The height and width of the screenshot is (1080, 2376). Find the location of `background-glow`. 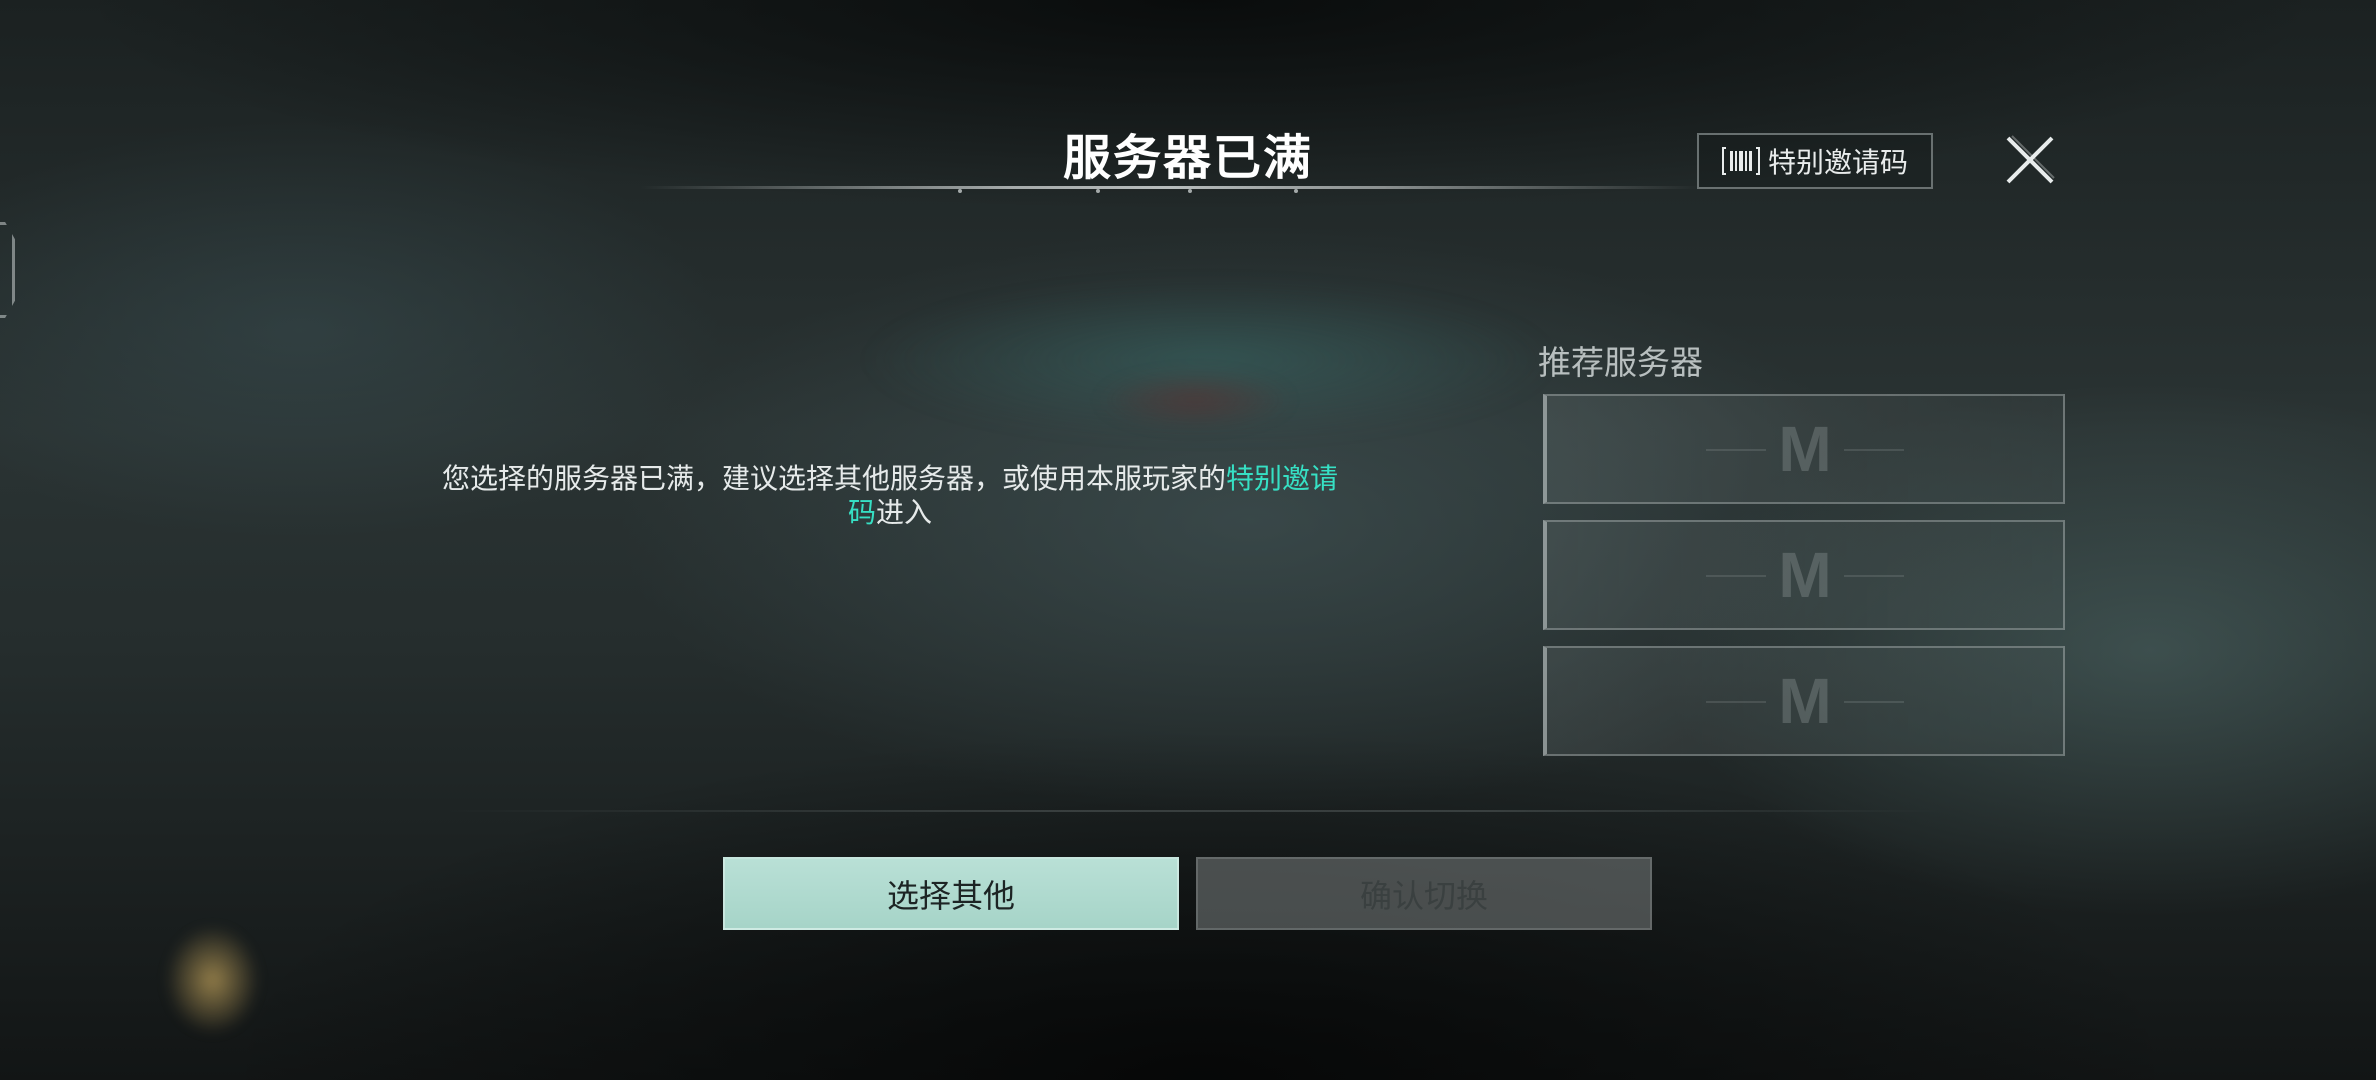

background-glow is located at coordinates (1195, 400).